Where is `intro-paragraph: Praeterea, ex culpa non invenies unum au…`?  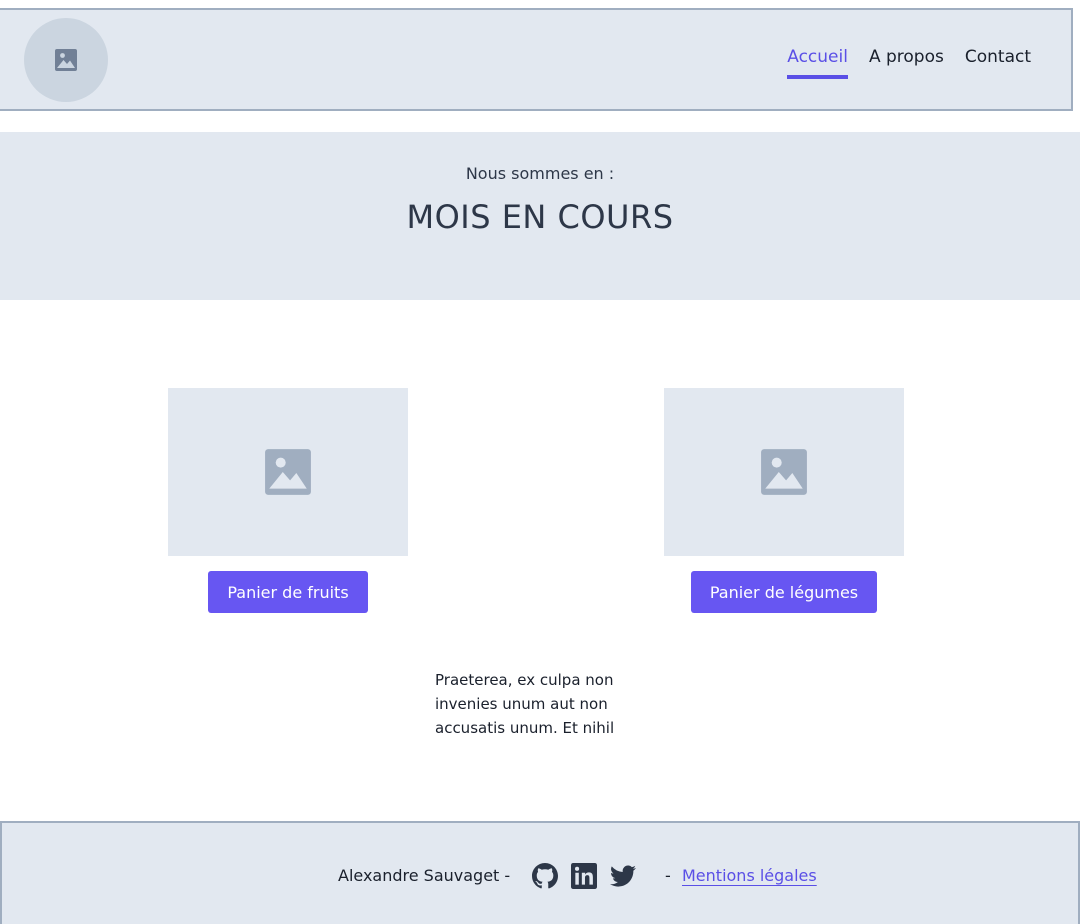 intro-paragraph: Praeterea, ex culpa non invenies unum au… is located at coordinates (525, 704).